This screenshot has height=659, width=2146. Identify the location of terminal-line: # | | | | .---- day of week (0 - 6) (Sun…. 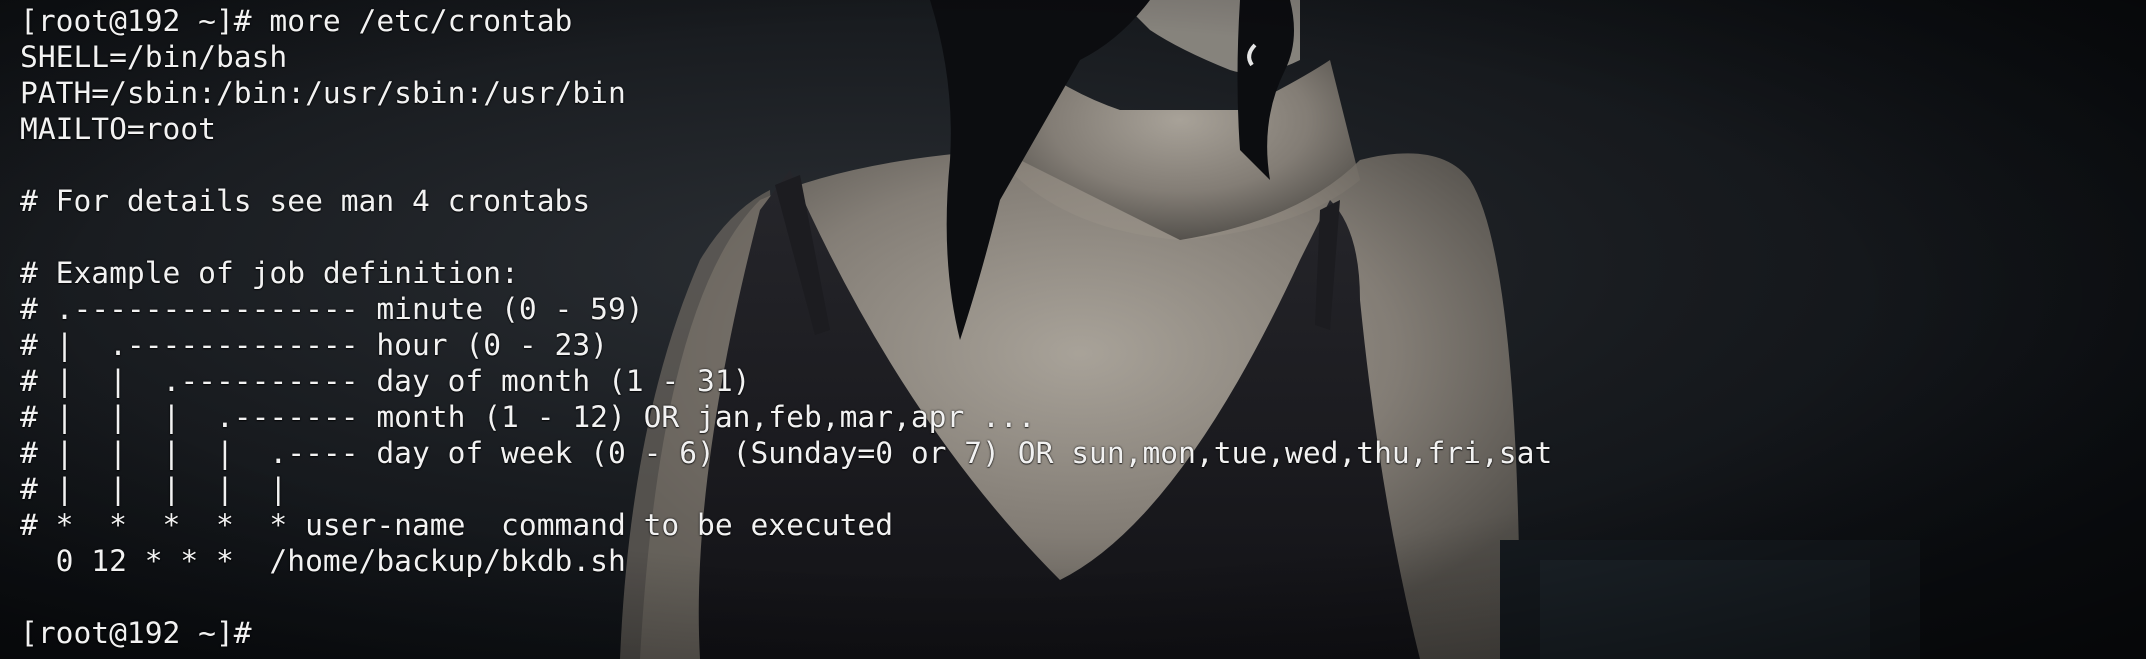
(786, 453).